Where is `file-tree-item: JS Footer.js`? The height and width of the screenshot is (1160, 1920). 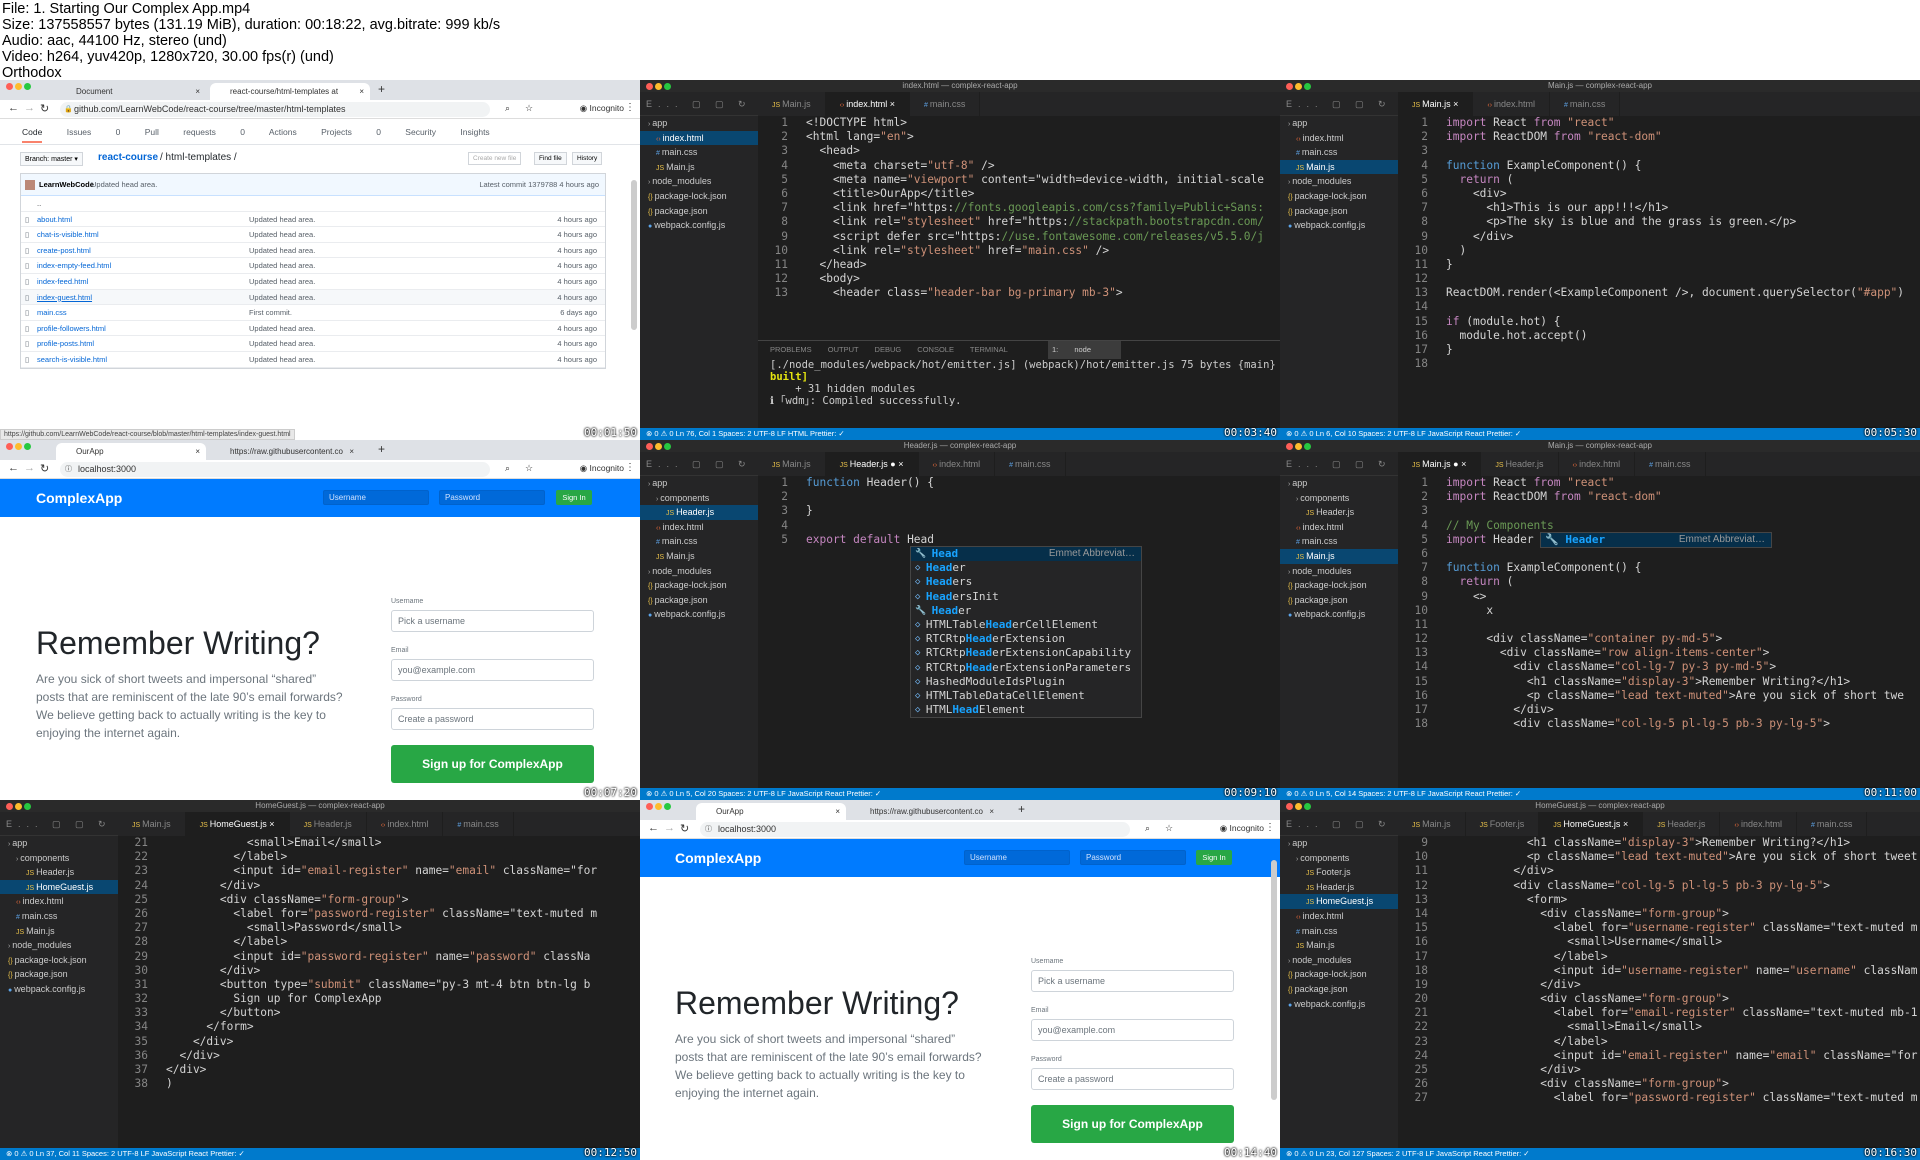
file-tree-item: JS Footer.js is located at coordinates (1339, 872).